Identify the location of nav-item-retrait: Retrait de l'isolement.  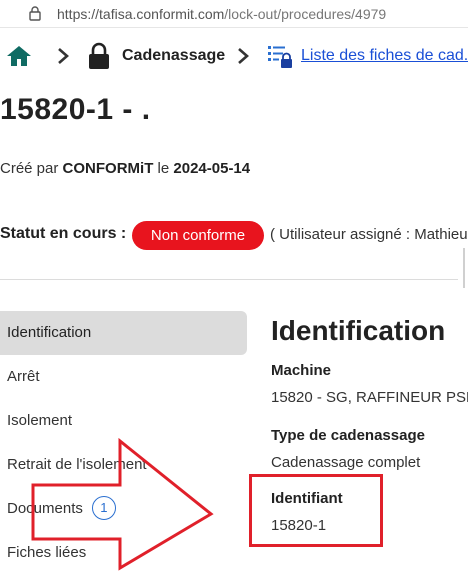
(123, 465).